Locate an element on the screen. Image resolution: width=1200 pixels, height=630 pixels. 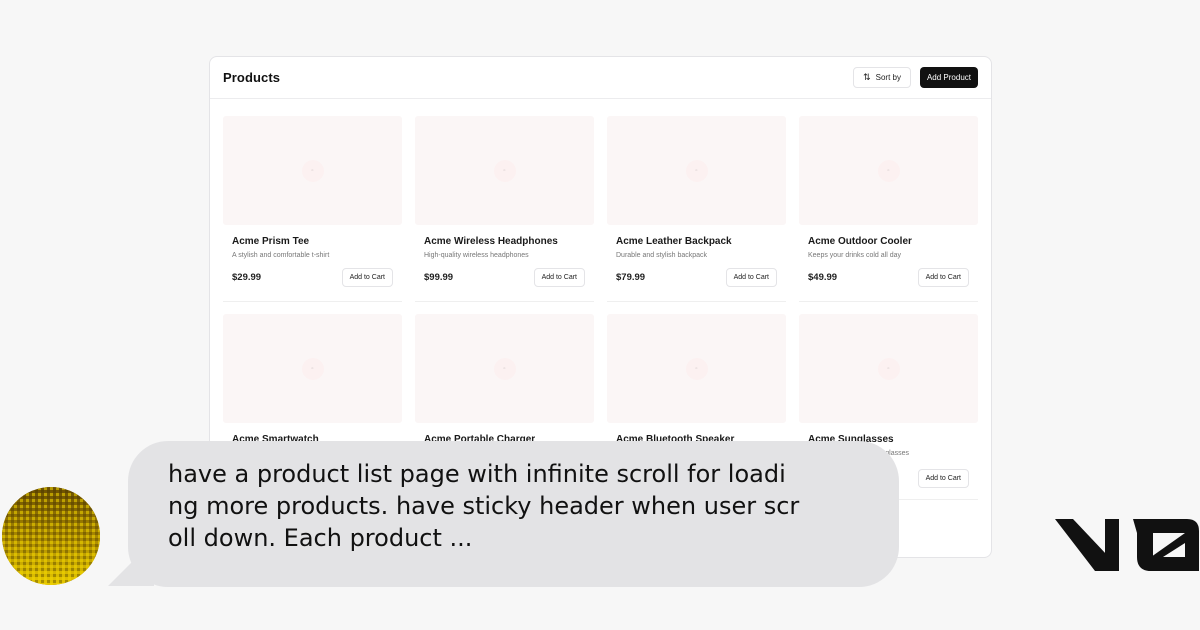
product-description: A stylish and comfortable t-shirt is located at coordinates (281, 255).